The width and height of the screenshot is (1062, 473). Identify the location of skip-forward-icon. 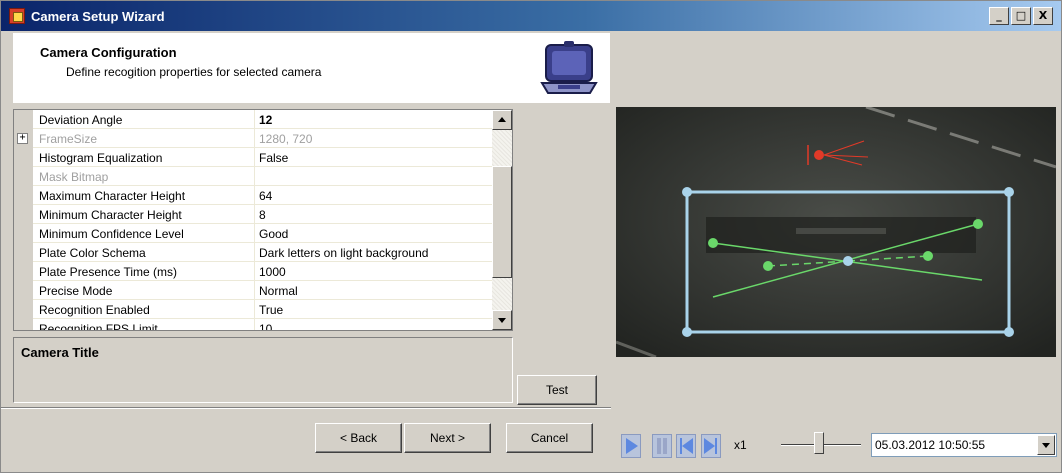
(710, 446).